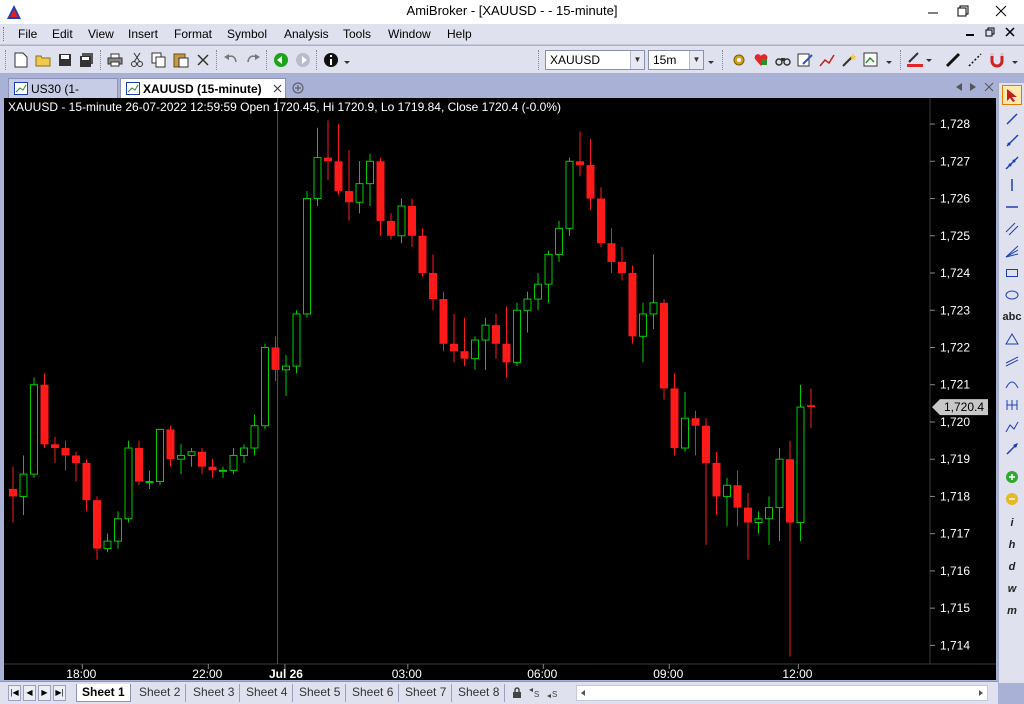 Image resolution: width=1024 pixels, height=704 pixels. I want to click on triangle-tool-button, so click(1012, 339).